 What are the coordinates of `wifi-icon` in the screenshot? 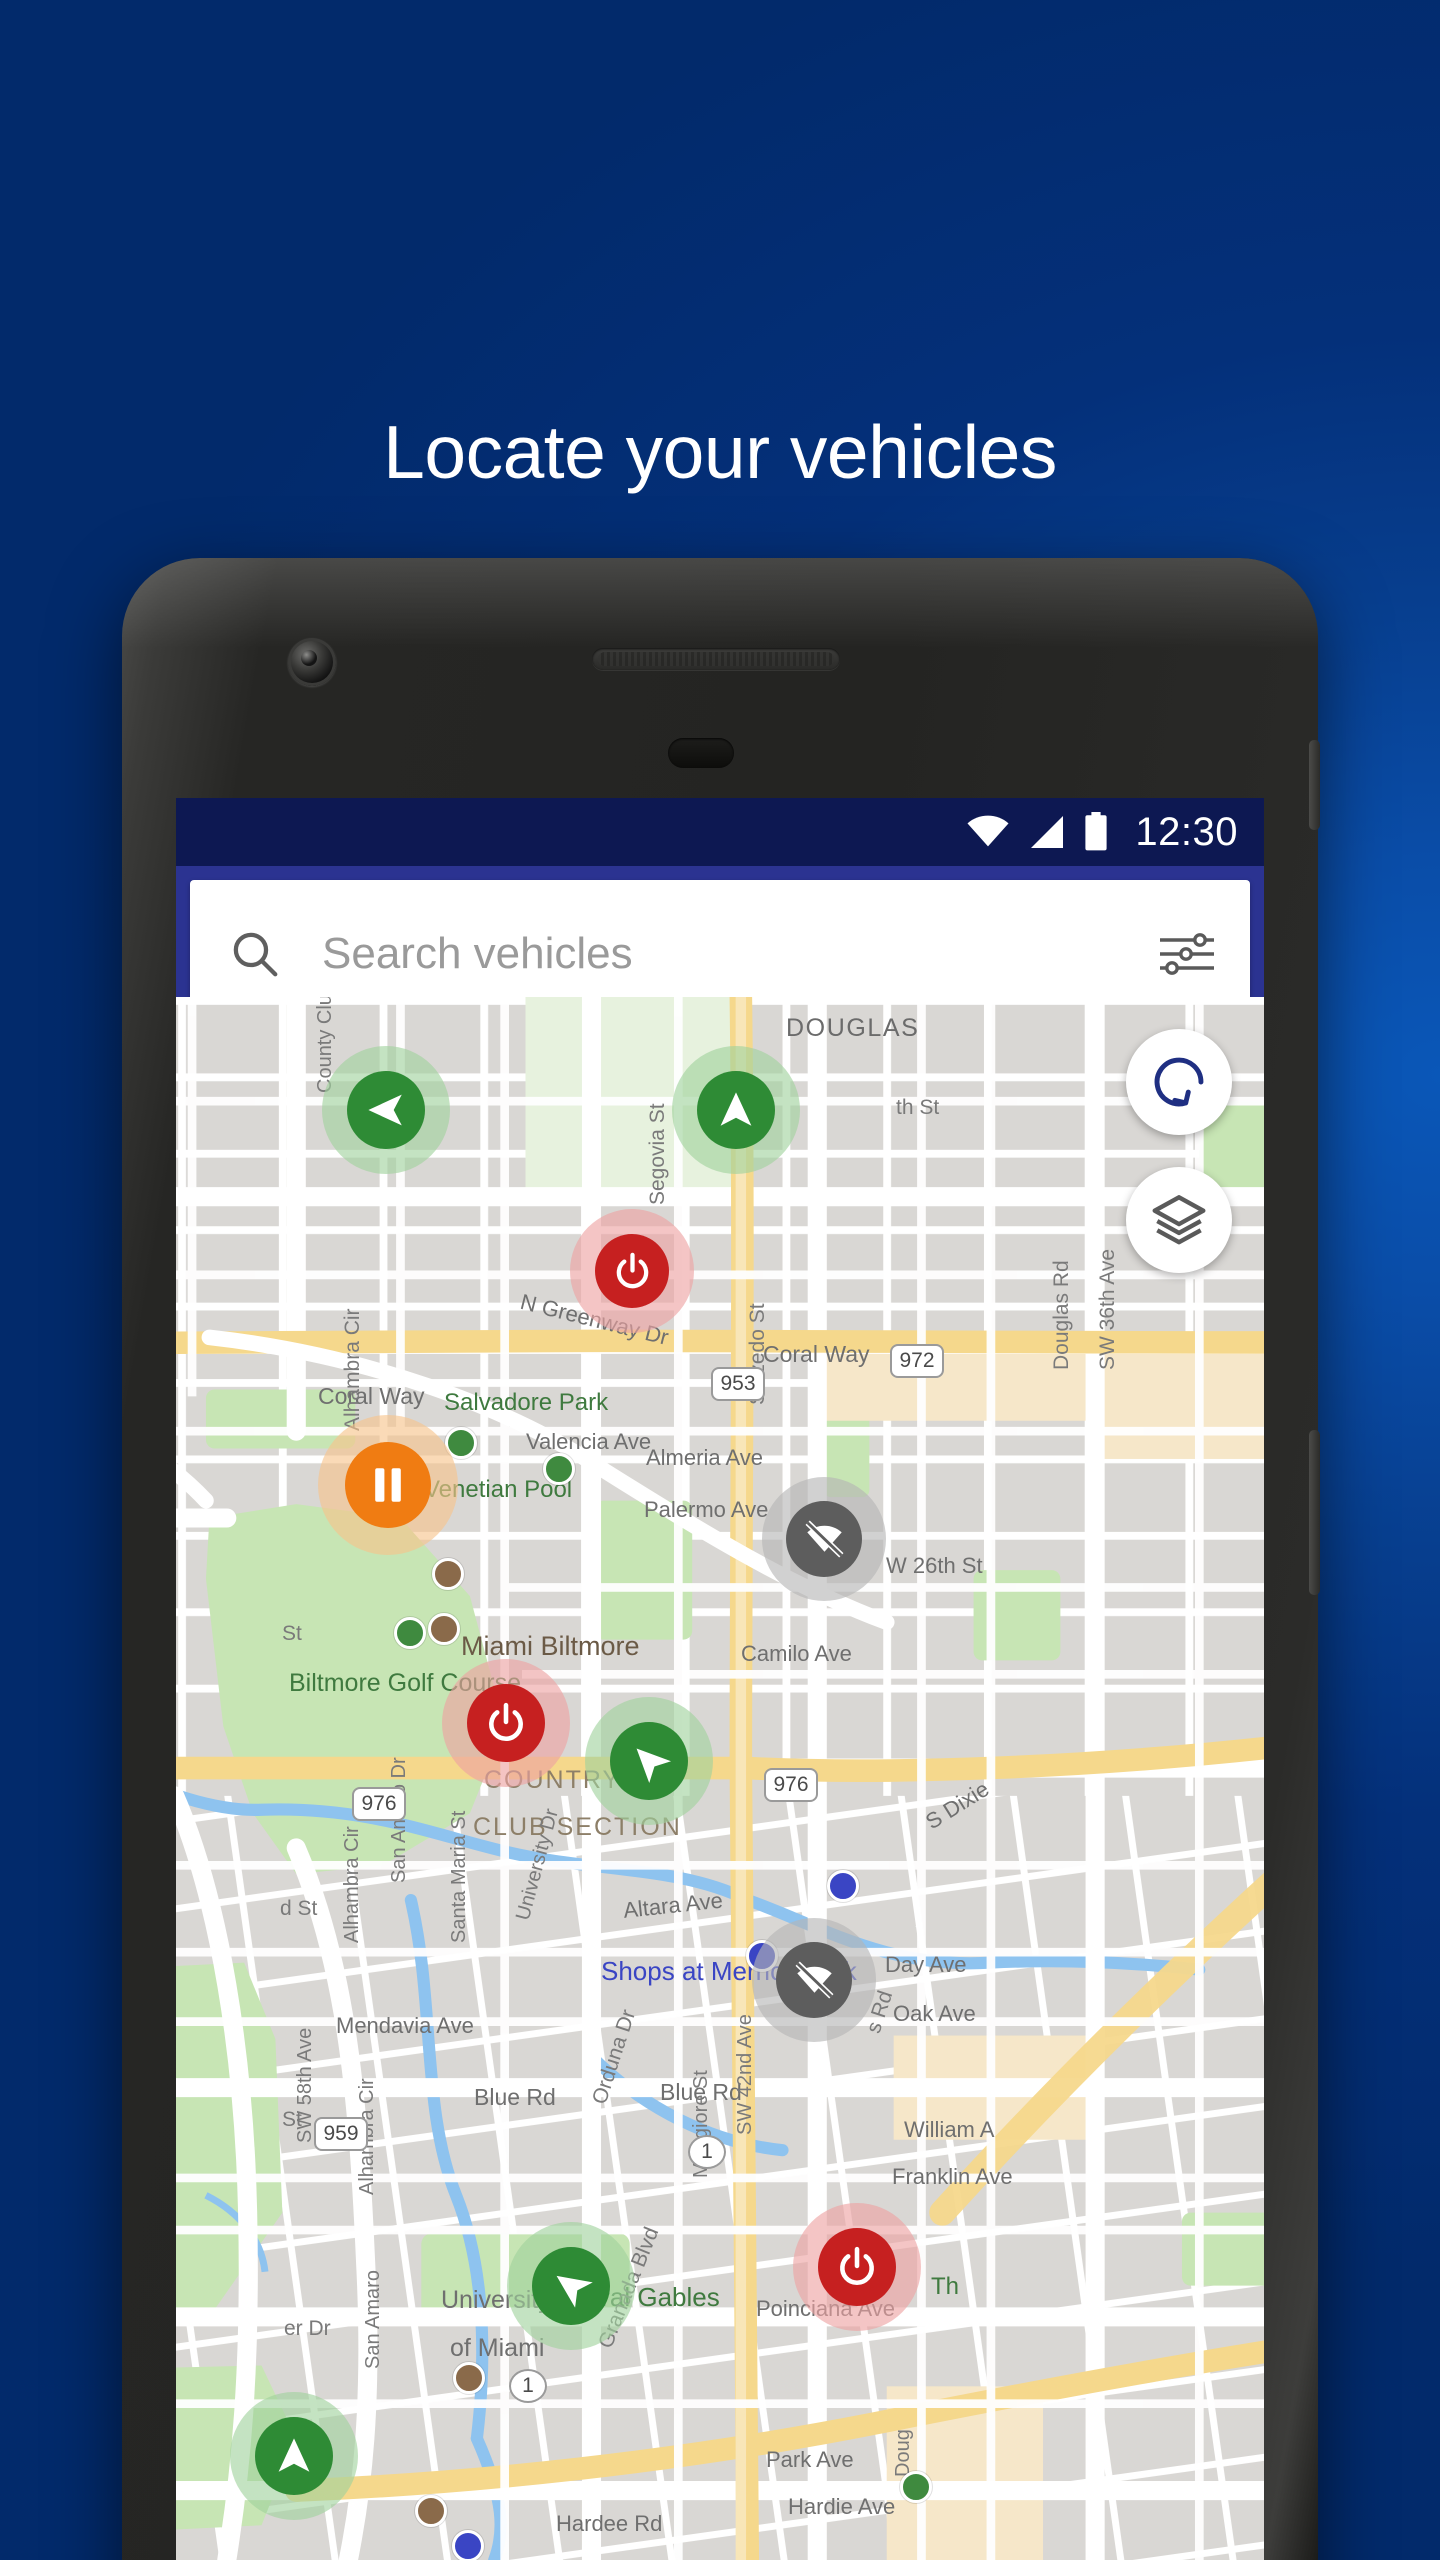 It's located at (988, 831).